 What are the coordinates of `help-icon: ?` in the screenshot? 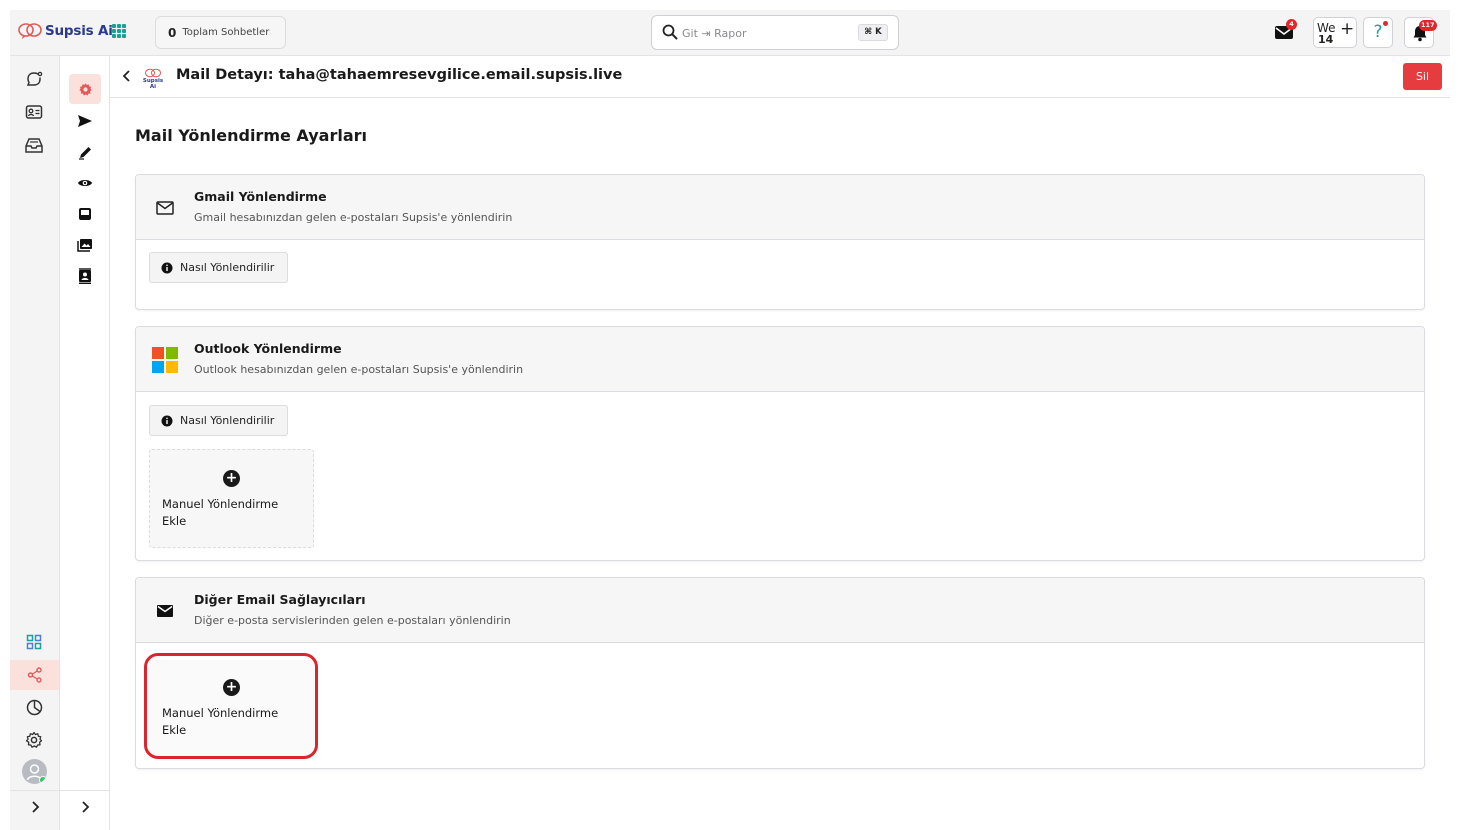 It's located at (1378, 32).